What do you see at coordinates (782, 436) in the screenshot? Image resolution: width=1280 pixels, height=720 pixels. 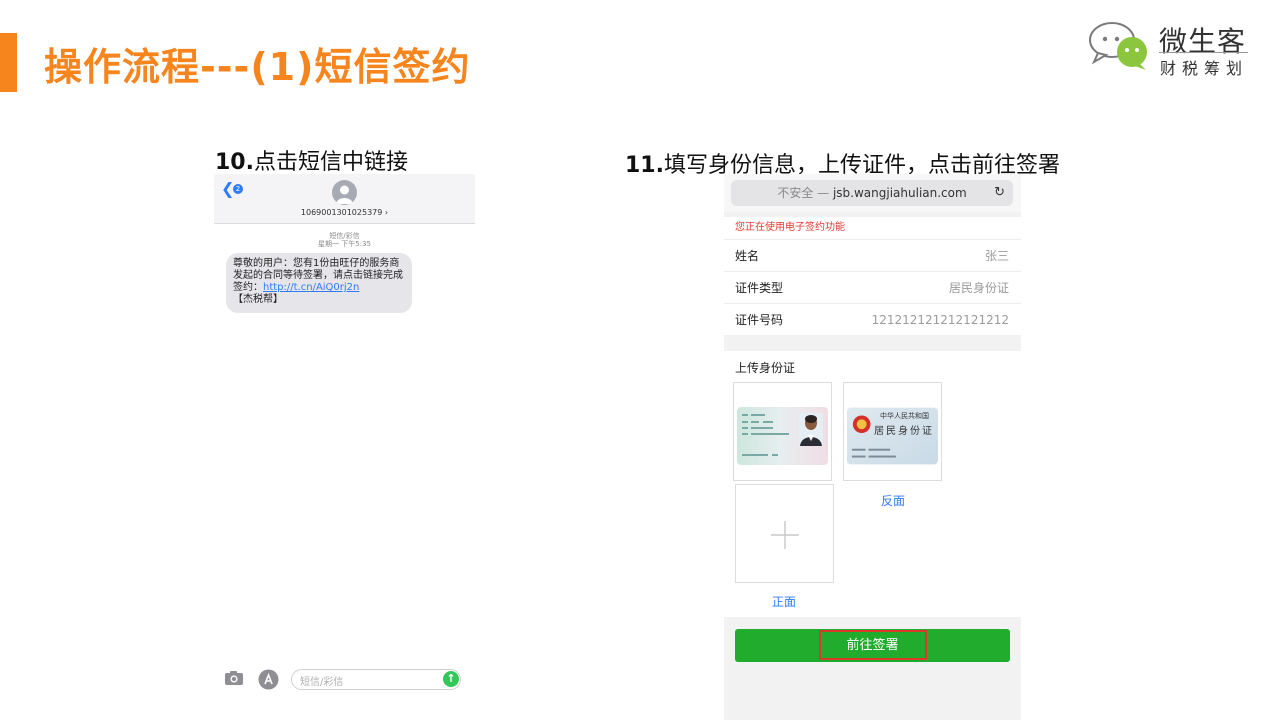 I see `id-card-front-image` at bounding box center [782, 436].